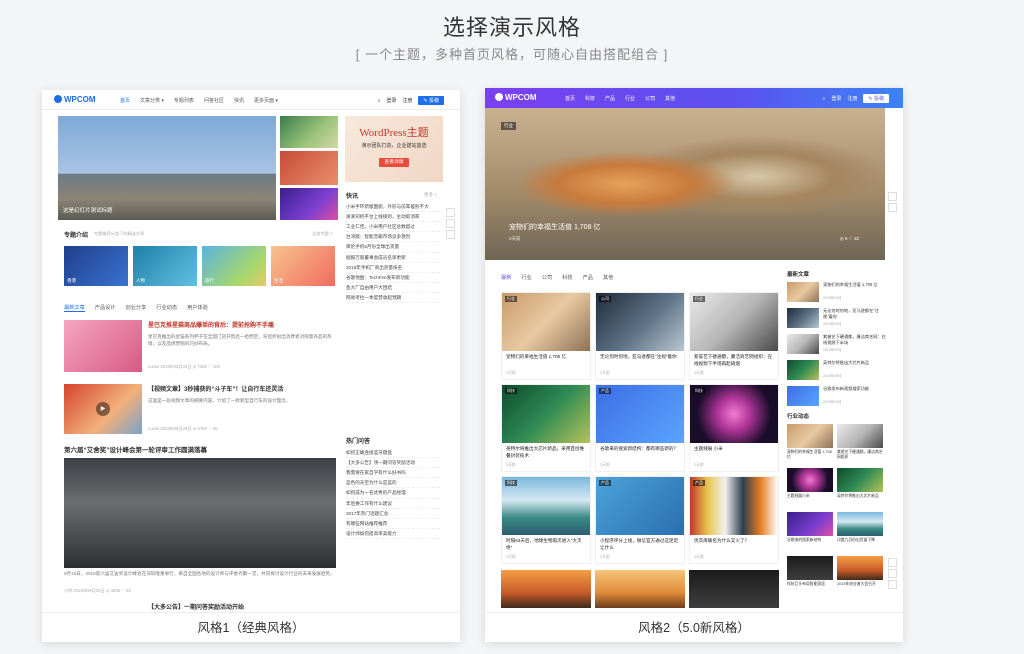 The height and width of the screenshot is (654, 1024). What do you see at coordinates (810, 531) in the screenshot?
I see `grid-item: 谷歌来的搜索新结构` at bounding box center [810, 531].